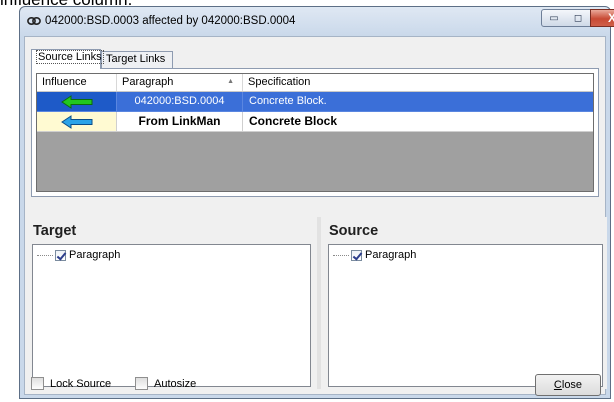  I want to click on grid-header: Influence Paragraph ▲ Specification, so click(315, 83).